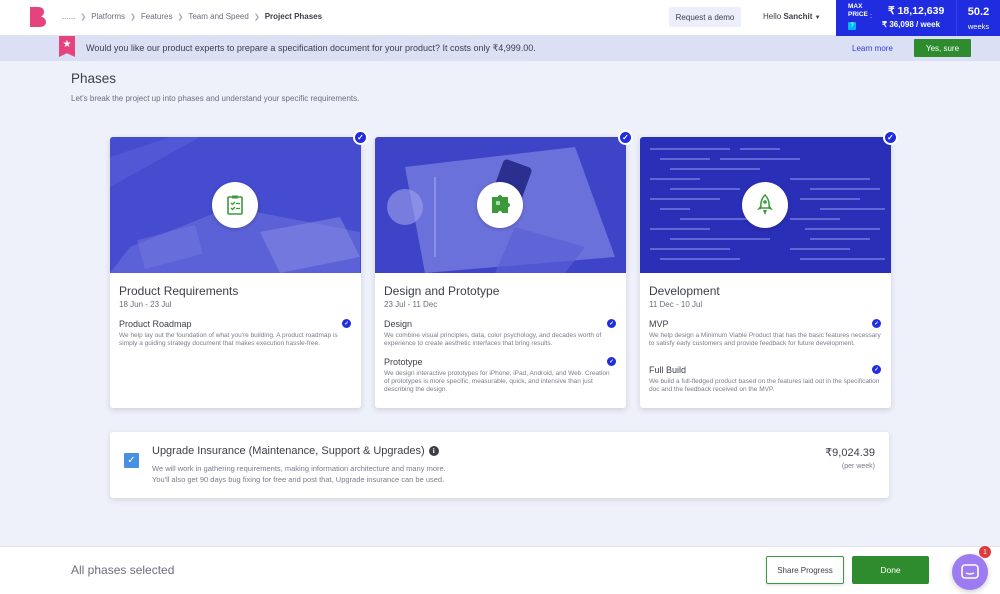 The height and width of the screenshot is (594, 1000). What do you see at coordinates (942, 48) in the screenshot?
I see `yes-sure-button: Yes, sure` at bounding box center [942, 48].